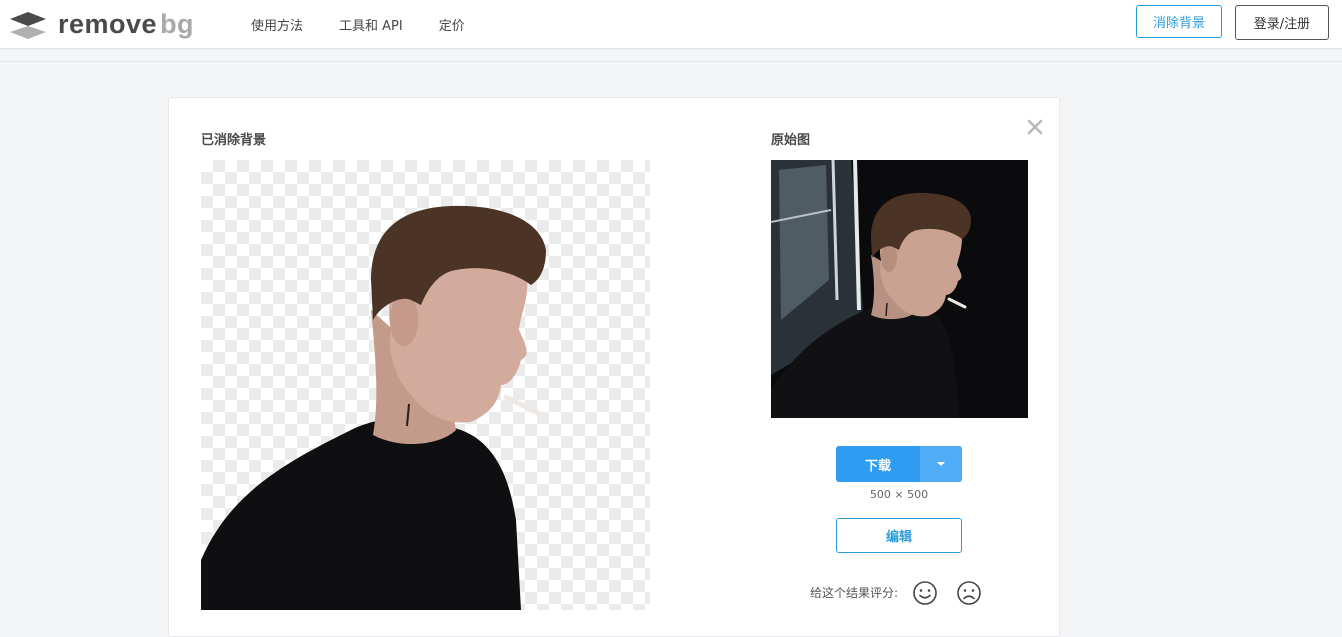 Image resolution: width=1342 pixels, height=637 pixels. Describe the element at coordinates (1179, 21) in the screenshot. I see `remove-background-button: 消除背景` at that location.